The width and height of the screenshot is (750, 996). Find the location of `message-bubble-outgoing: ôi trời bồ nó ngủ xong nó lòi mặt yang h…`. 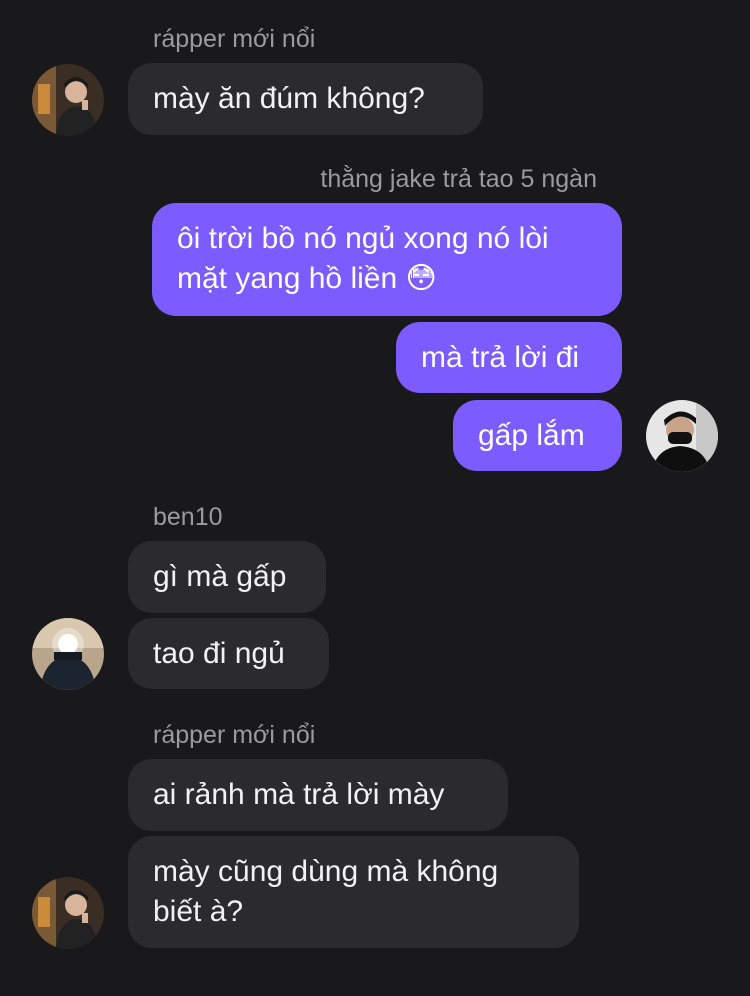

message-bubble-outgoing: ôi trời bồ nó ngủ xong nó lòi mặt yang h… is located at coordinates (387, 259).